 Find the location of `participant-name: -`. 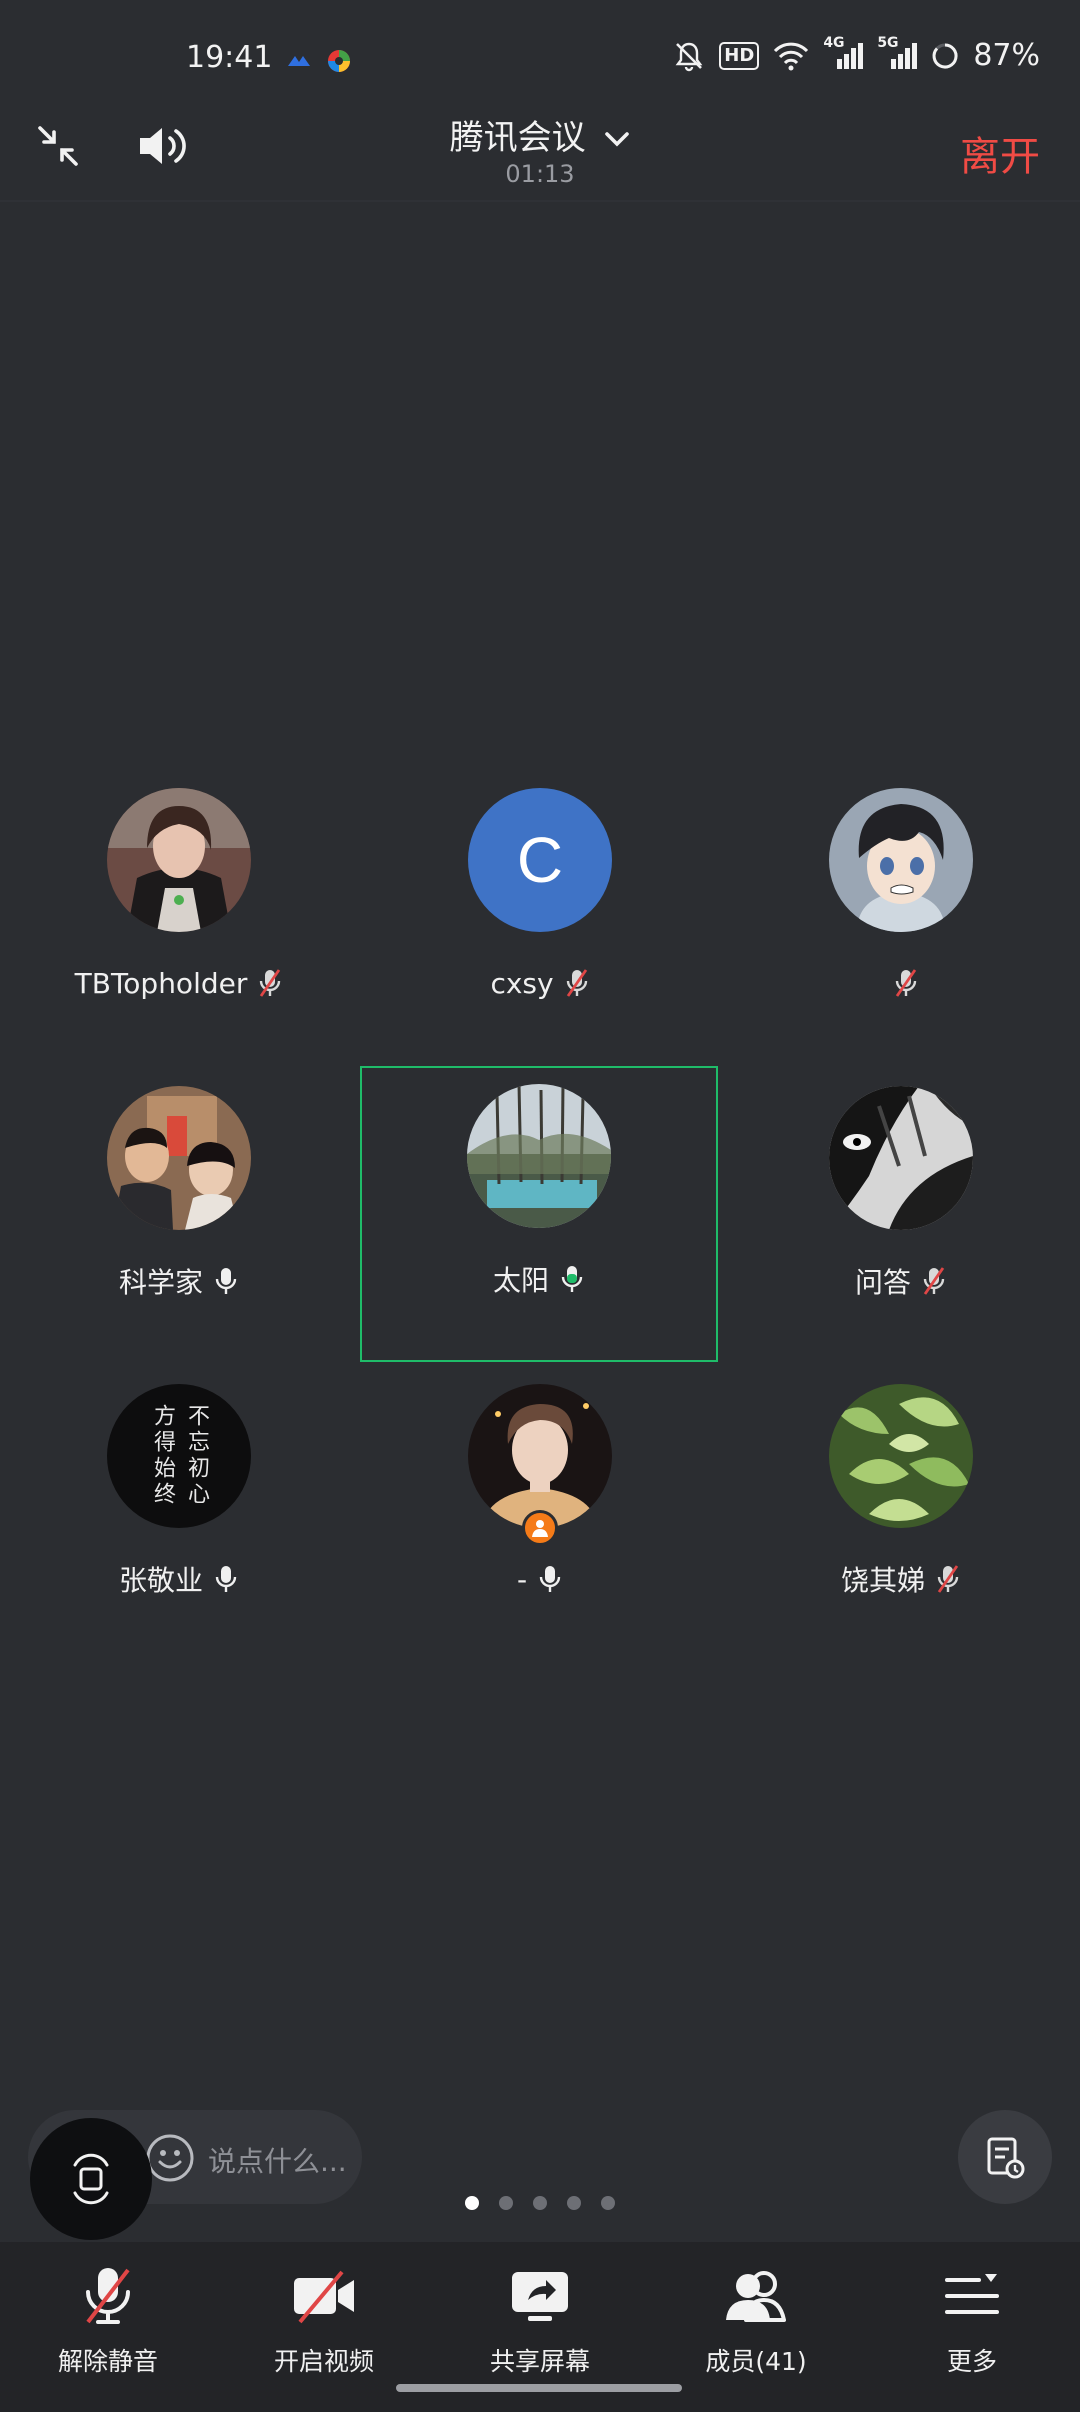

participant-name: - is located at coordinates (522, 1579).